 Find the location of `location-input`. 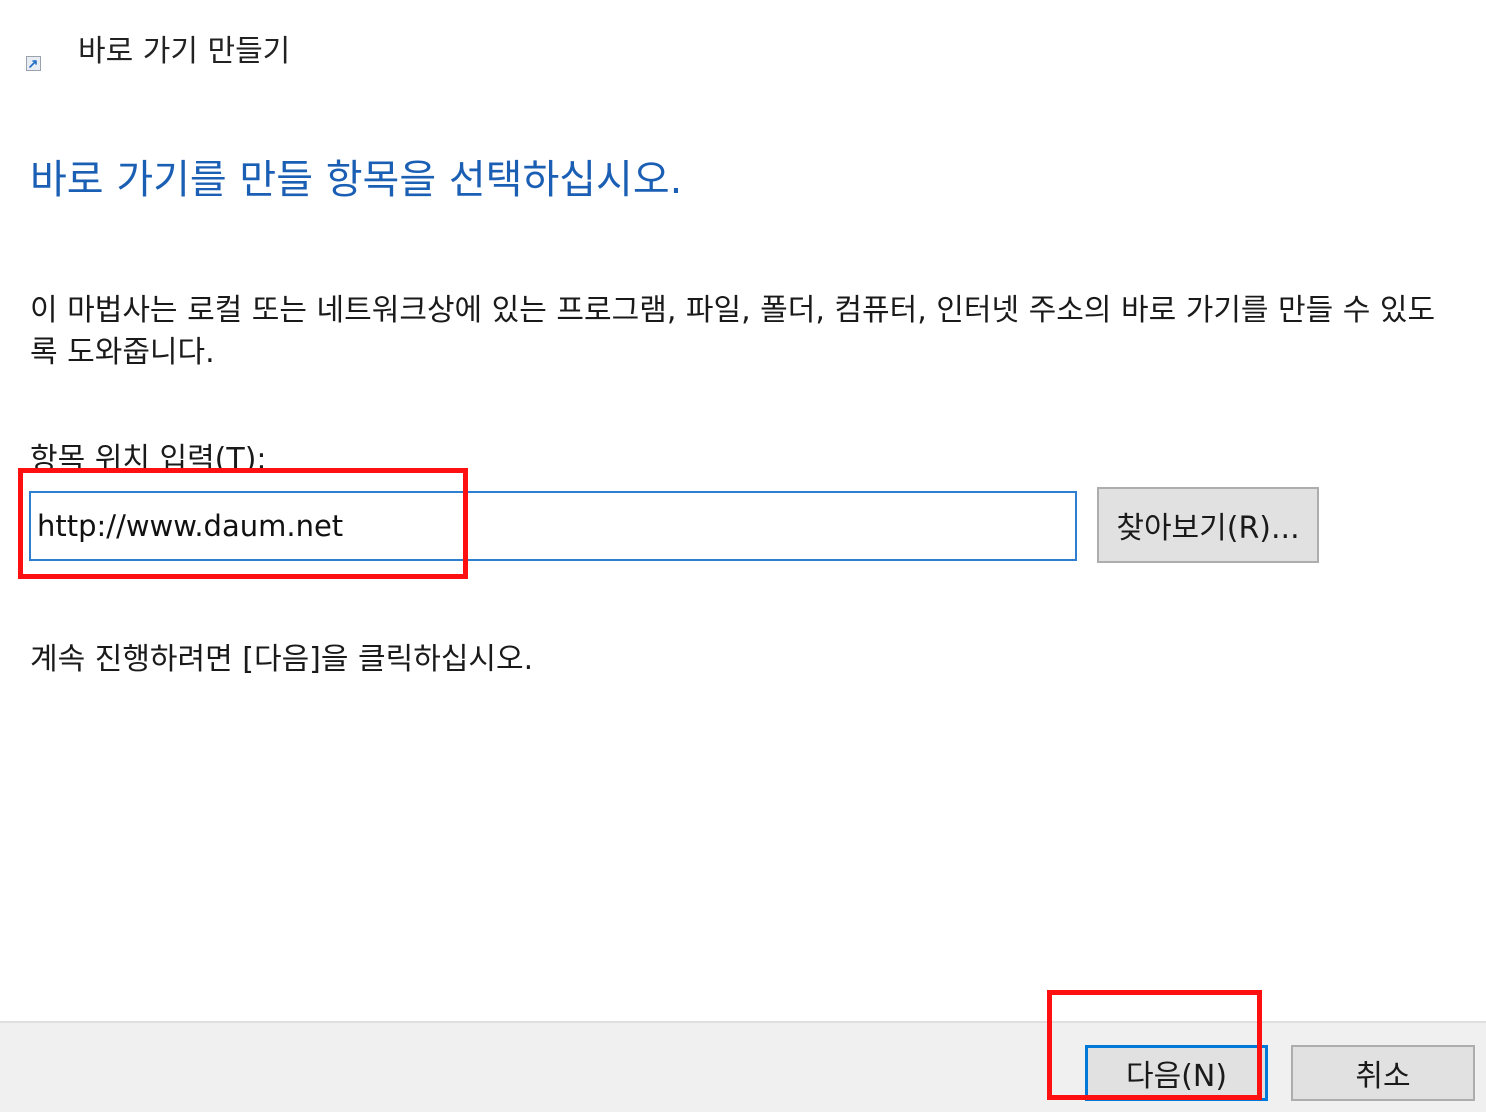

location-input is located at coordinates (553, 526).